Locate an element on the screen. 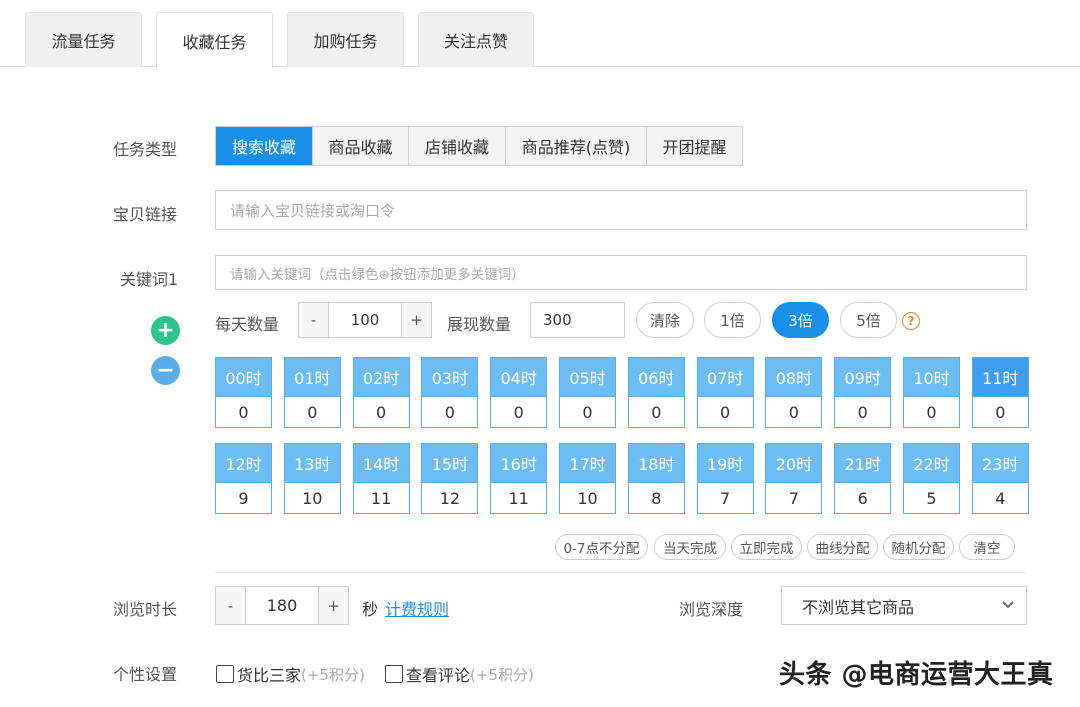 The image size is (1080, 707). tab-follow-like: 关注点赞 is located at coordinates (476, 39).